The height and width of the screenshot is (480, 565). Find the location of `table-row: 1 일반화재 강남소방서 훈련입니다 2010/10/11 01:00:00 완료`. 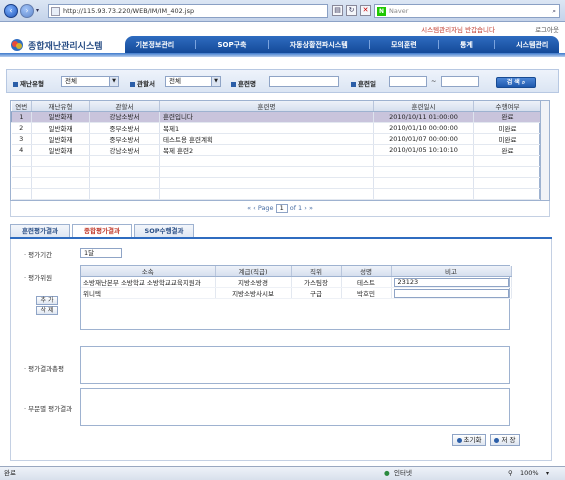

table-row: 1 일반화재 강남소방서 훈련입니다 2010/10/11 01:00:00 완료 is located at coordinates (276, 117).